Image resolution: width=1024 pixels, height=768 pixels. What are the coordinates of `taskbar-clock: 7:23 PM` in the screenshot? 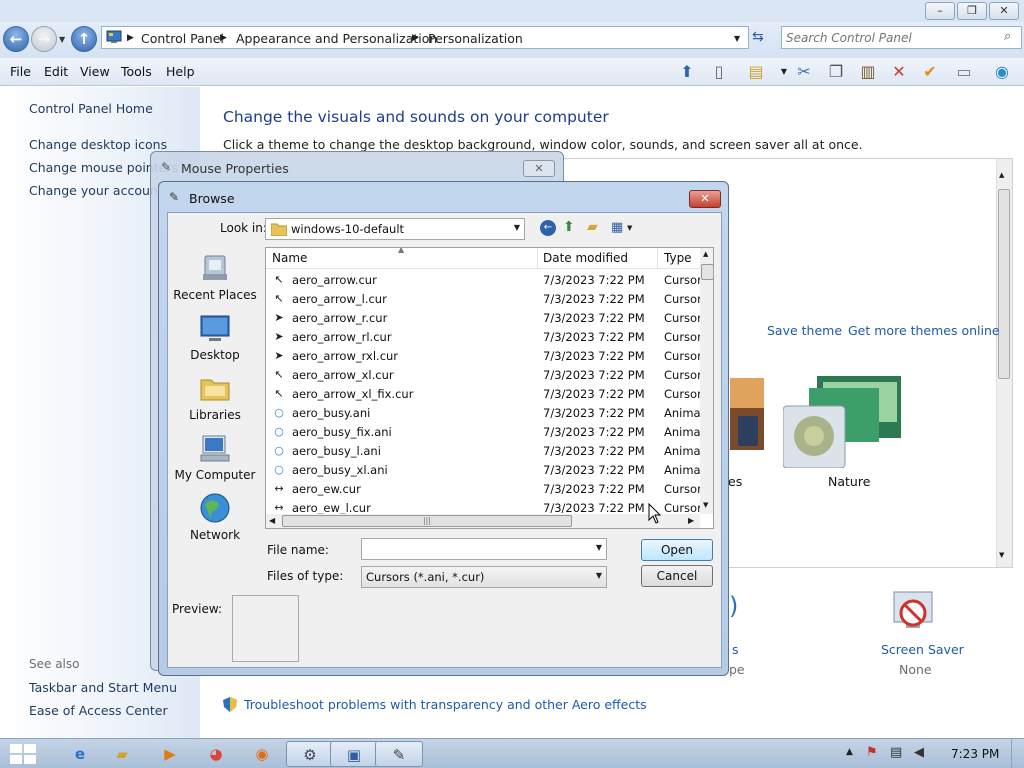 It's located at (975, 754).